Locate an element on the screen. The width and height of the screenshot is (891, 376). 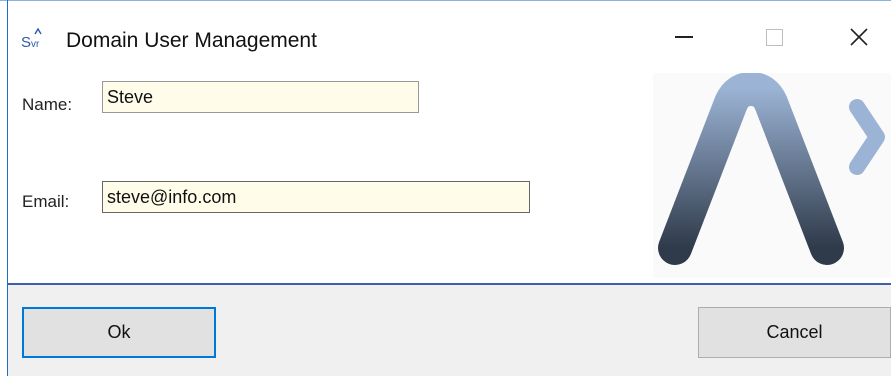
cancel-button: Cancel is located at coordinates (794, 332).